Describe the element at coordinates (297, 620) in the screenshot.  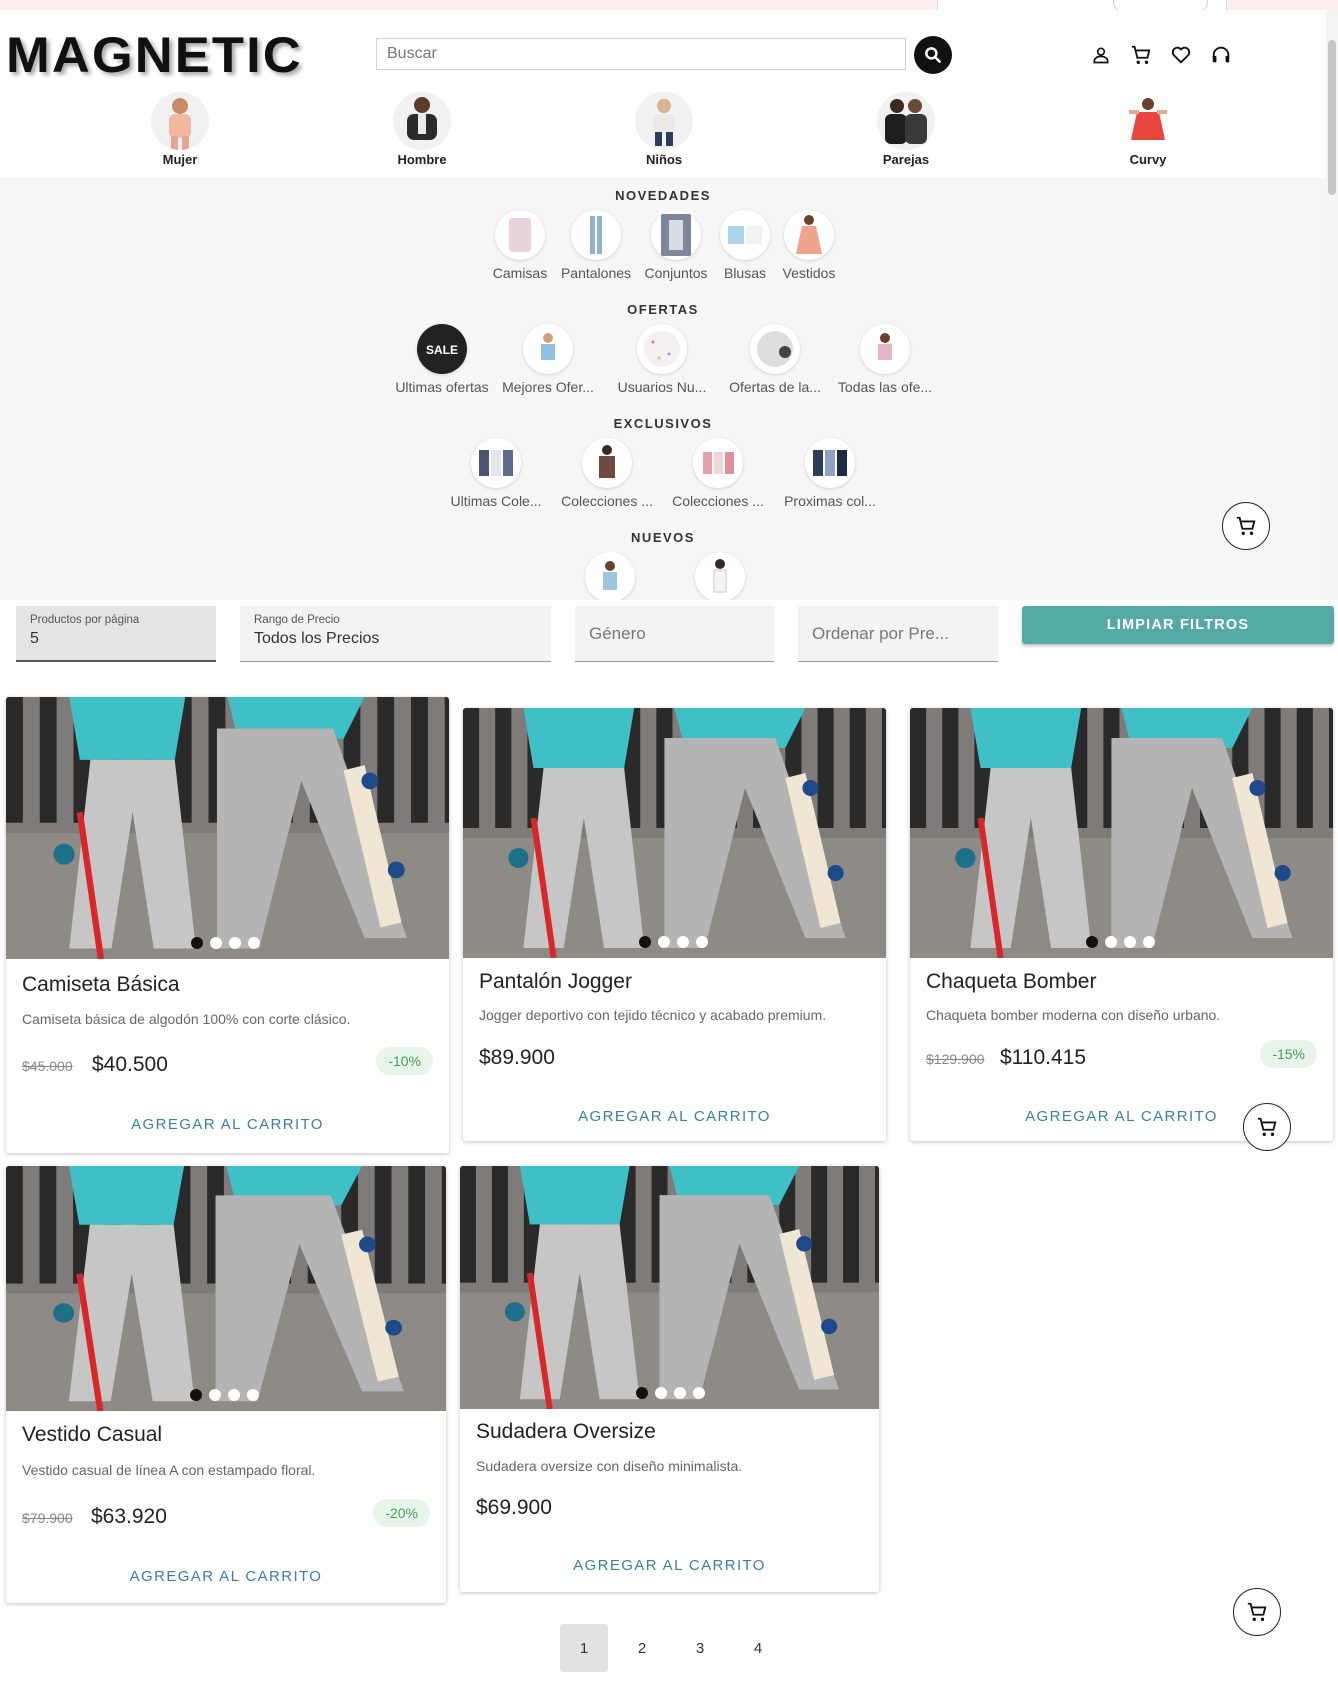
I see `price-range-label: Rango de Precio` at that location.